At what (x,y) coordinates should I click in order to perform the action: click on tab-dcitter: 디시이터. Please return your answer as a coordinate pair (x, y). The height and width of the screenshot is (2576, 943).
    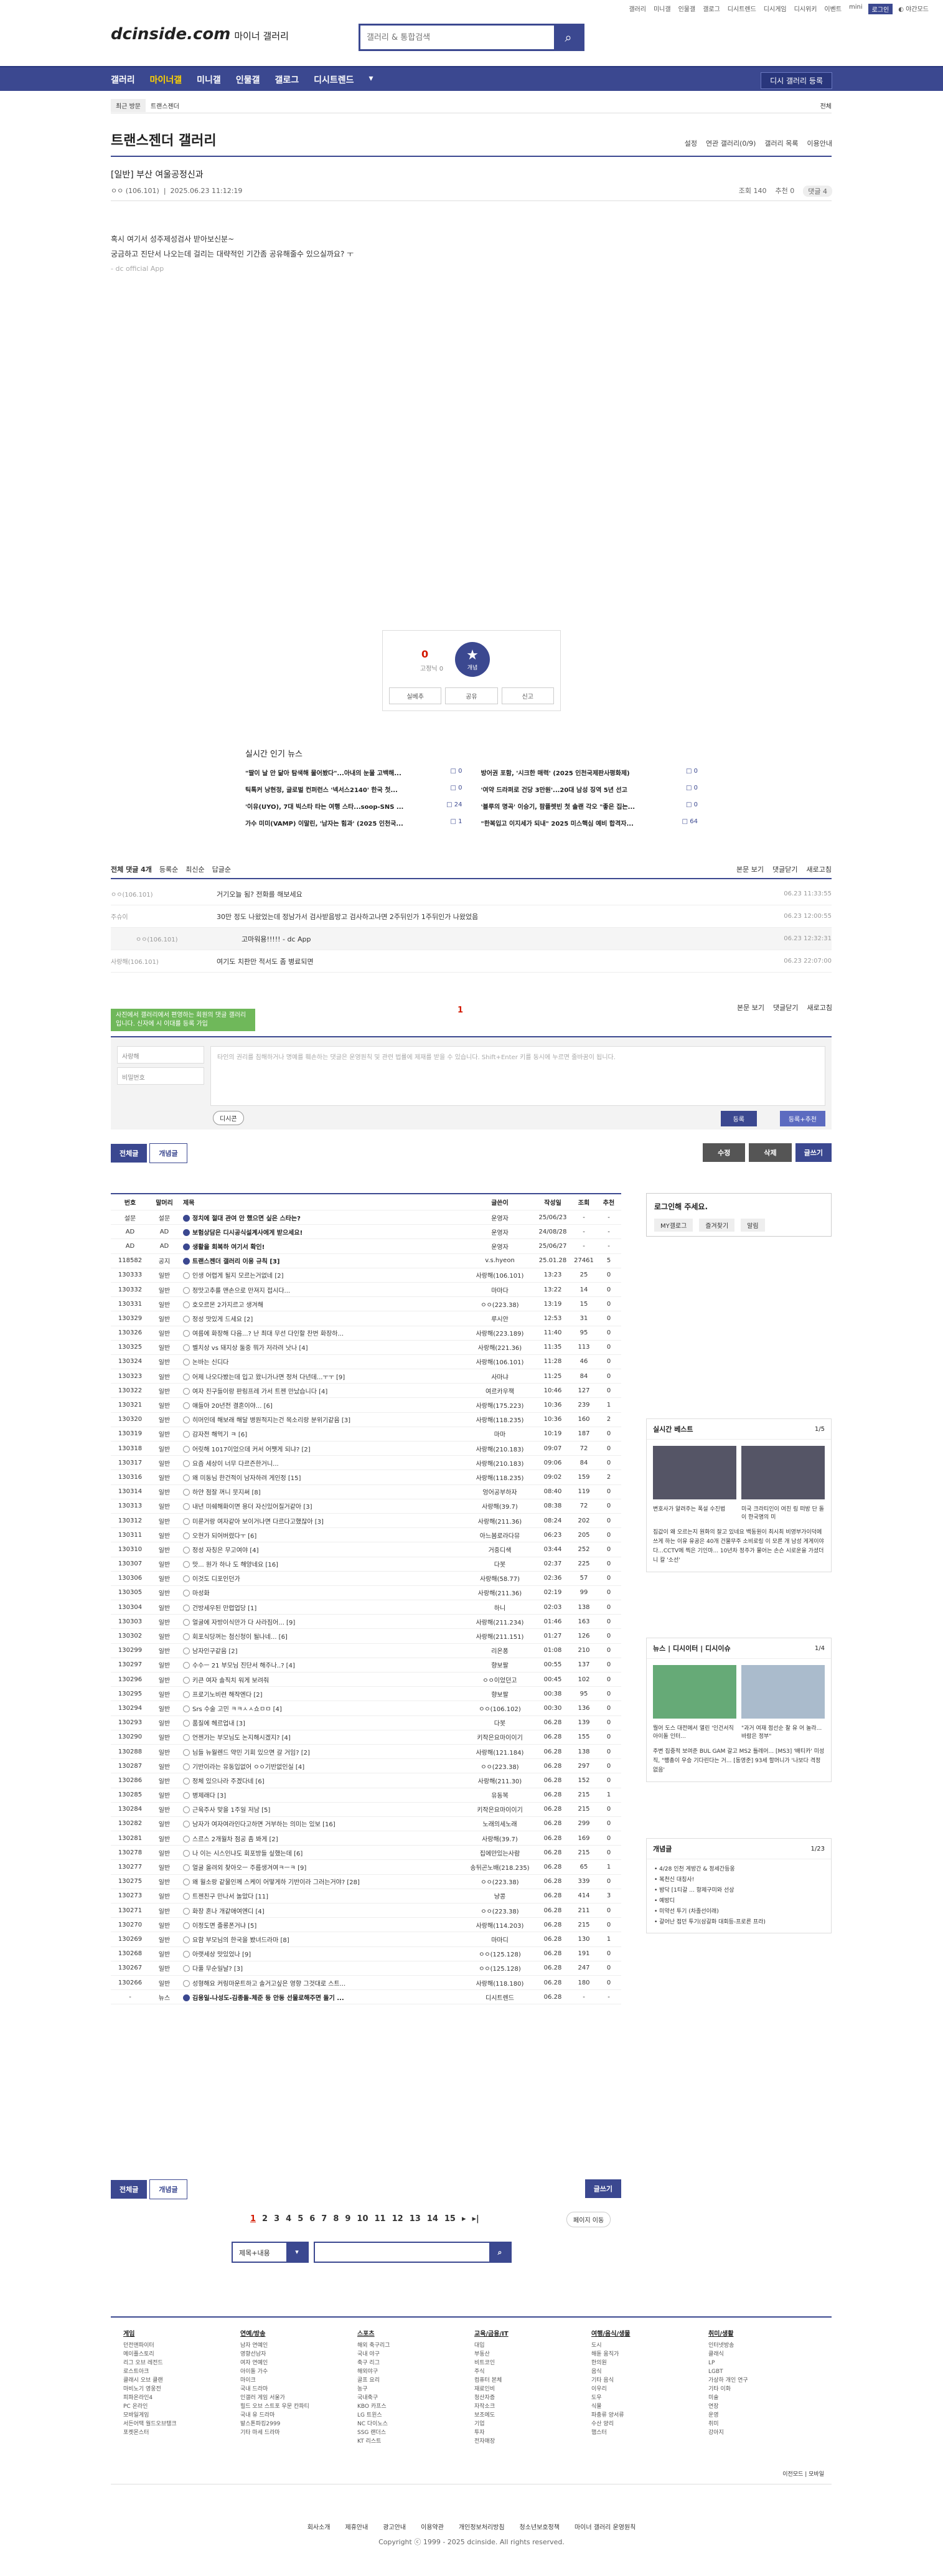
    Looking at the image, I should click on (685, 1648).